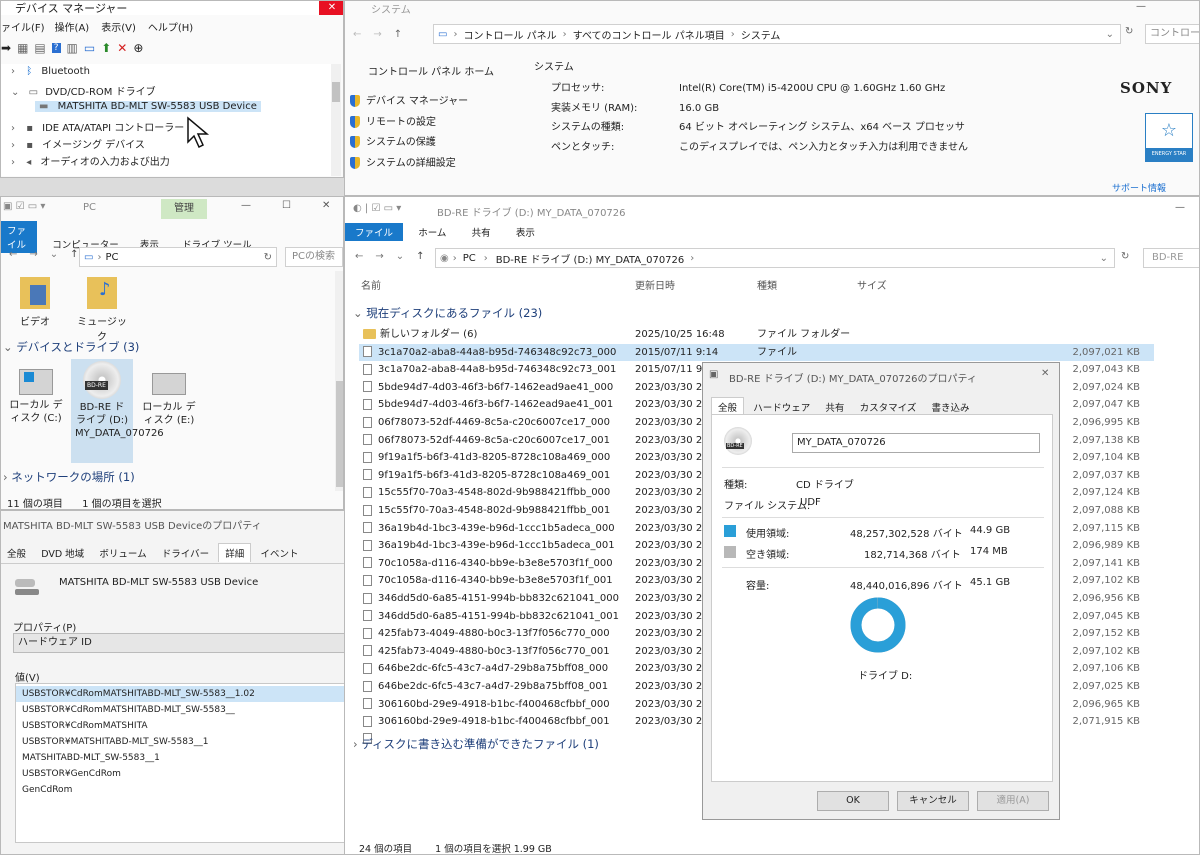 The width and height of the screenshot is (1200, 855). What do you see at coordinates (22, 48) in the screenshot?
I see `properties-icon: ▦` at bounding box center [22, 48].